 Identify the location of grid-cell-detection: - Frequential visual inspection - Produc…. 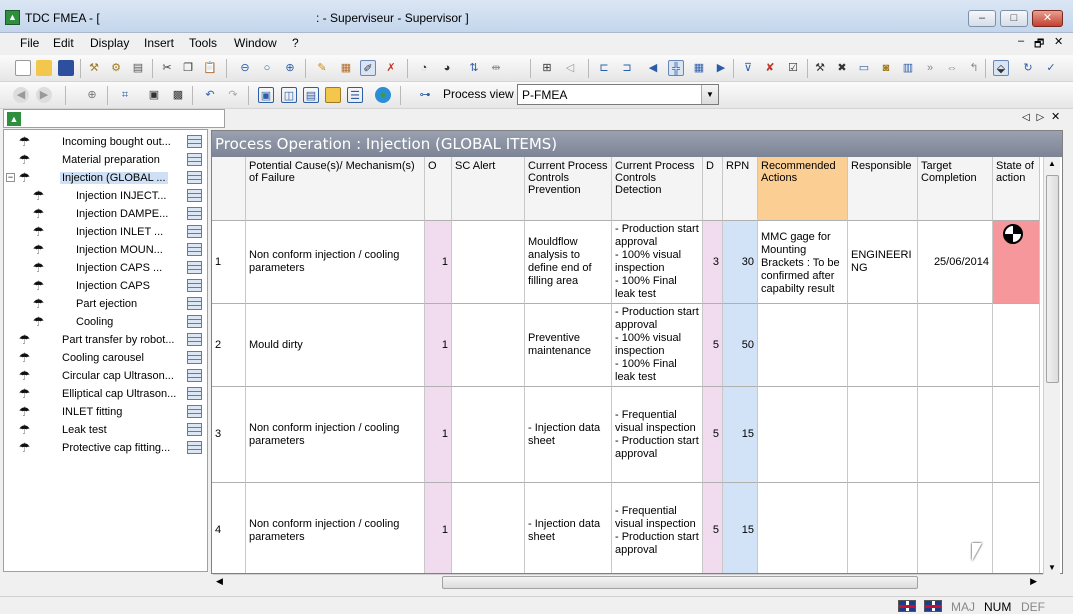
(657, 435).